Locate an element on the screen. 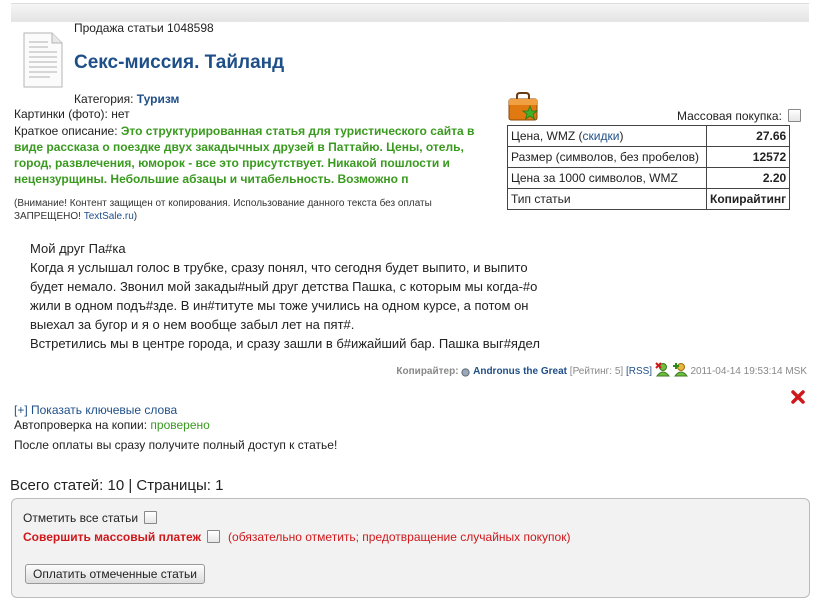 Image resolution: width=830 pixels, height=615 pixels. autocheck-line: Автопроверка на копии: проверено is located at coordinates (112, 425).